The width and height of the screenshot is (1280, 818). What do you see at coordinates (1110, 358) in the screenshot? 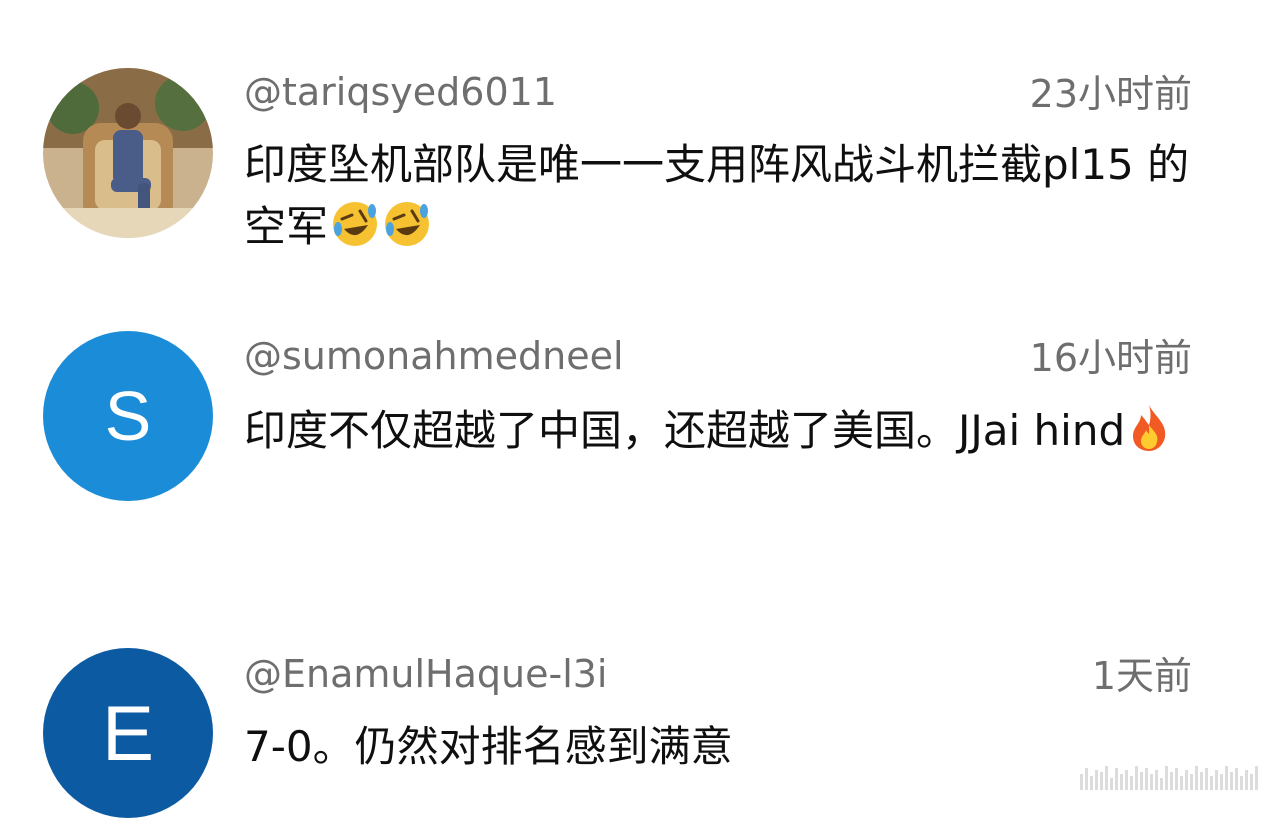
I see `comment-timestamp: 16小时前` at bounding box center [1110, 358].